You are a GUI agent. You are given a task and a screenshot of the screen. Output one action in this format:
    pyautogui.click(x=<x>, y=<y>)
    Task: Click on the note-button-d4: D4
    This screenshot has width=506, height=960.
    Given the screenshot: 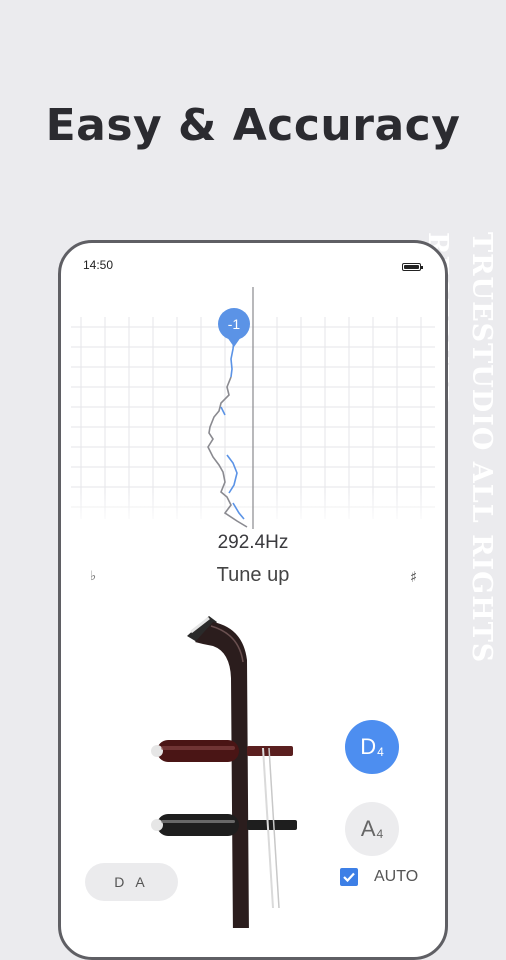 What is the action you would take?
    pyautogui.click(x=372, y=747)
    